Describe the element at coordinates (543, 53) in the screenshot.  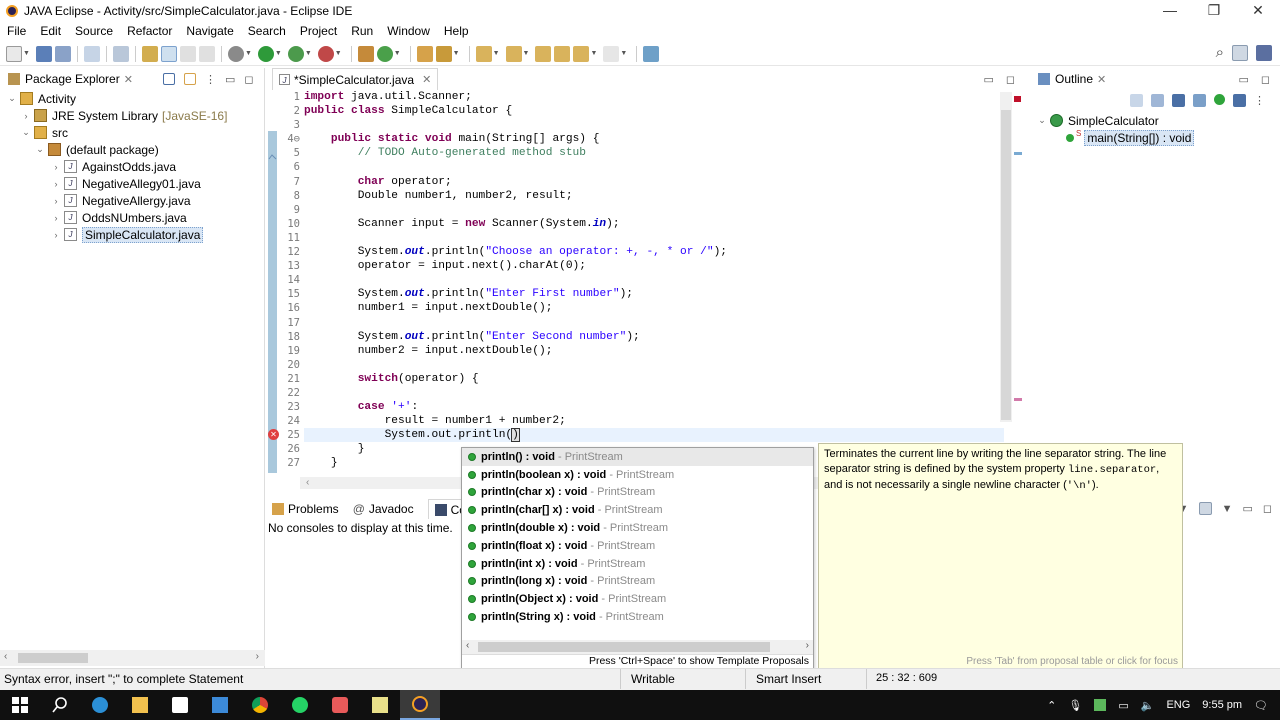
I see `last-edit-icon` at that location.